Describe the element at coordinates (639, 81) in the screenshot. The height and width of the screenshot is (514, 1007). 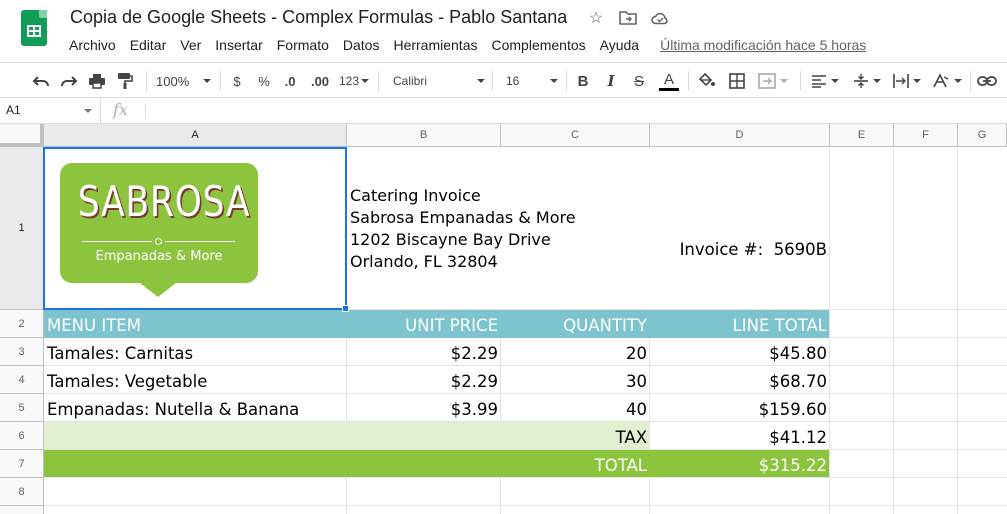
I see `strikethrough-button: S` at that location.